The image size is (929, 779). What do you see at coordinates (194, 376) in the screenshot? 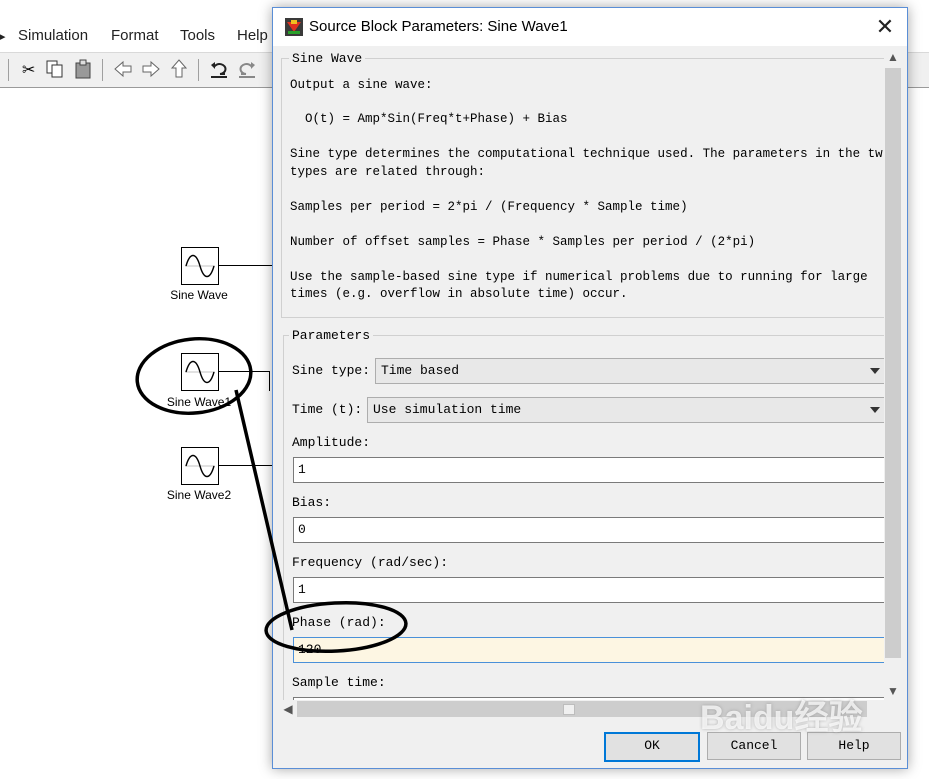
I see `annotation-circle-block` at bounding box center [194, 376].